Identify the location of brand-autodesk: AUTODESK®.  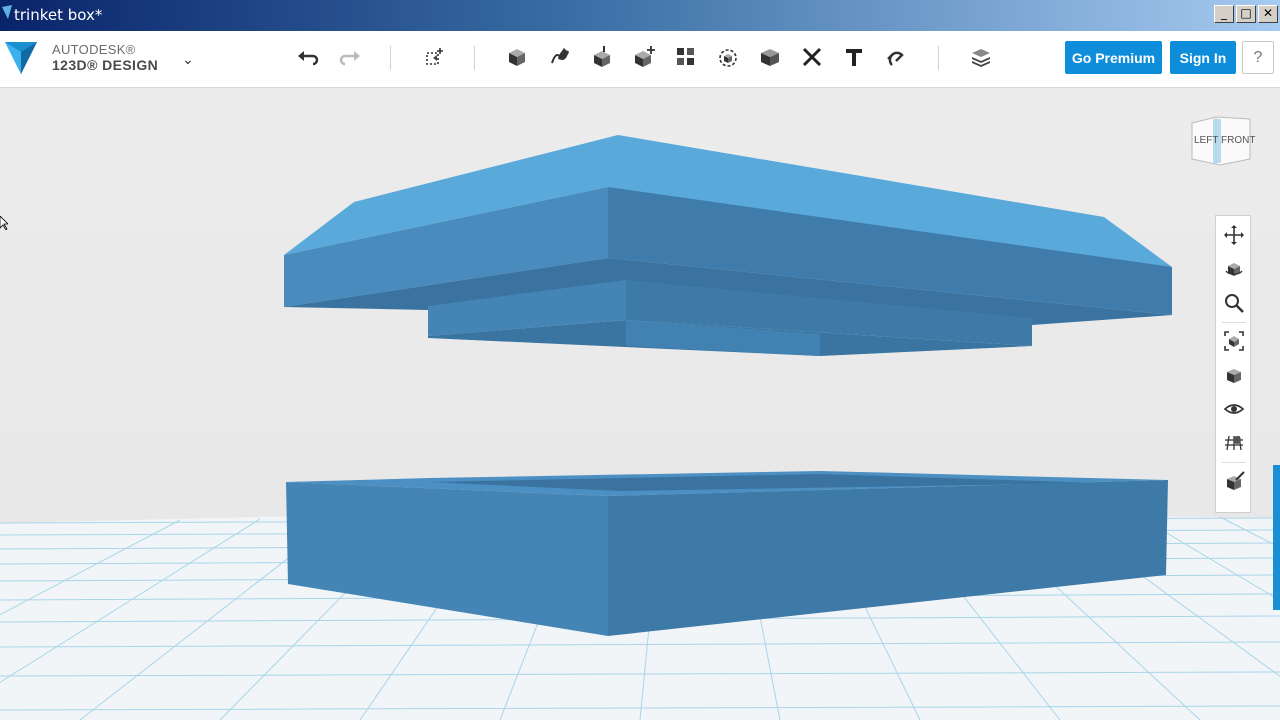
(94, 49).